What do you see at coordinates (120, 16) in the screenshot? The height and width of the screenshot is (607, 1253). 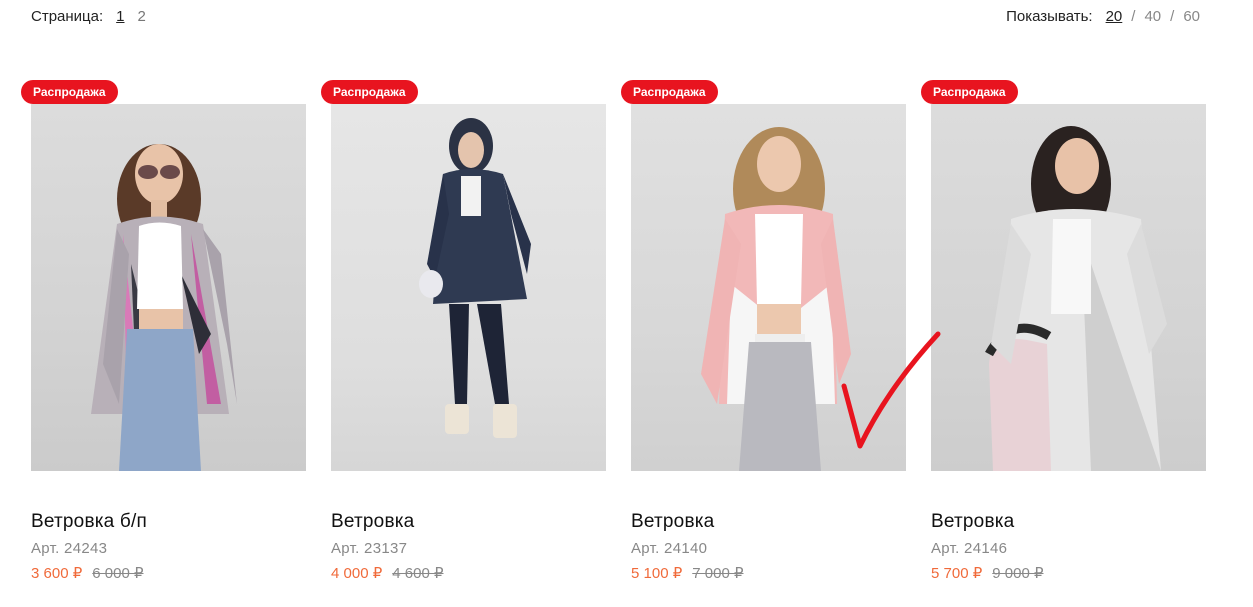 I see `page-link-1: 1` at bounding box center [120, 16].